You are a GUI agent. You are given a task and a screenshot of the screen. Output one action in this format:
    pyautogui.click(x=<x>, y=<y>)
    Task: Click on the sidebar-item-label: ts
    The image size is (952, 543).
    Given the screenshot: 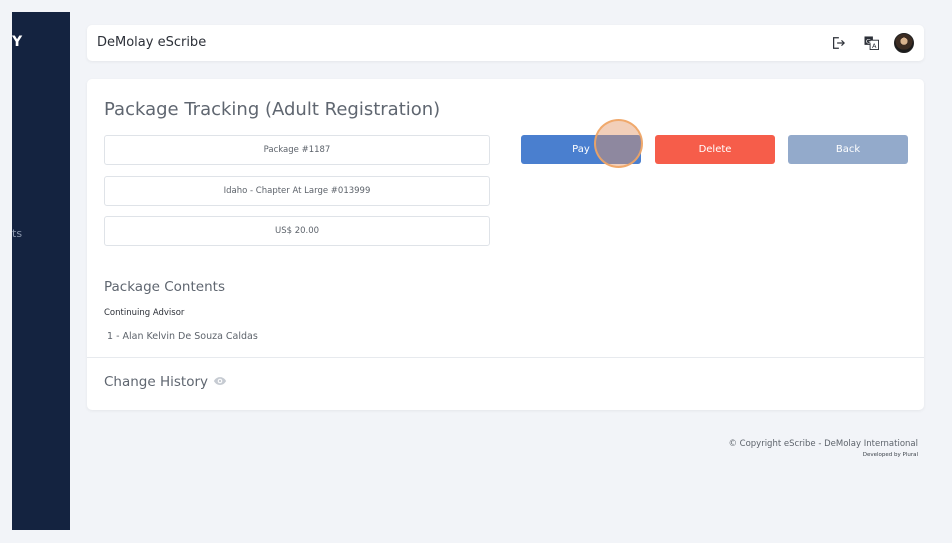 What is the action you would take?
    pyautogui.click(x=17, y=233)
    